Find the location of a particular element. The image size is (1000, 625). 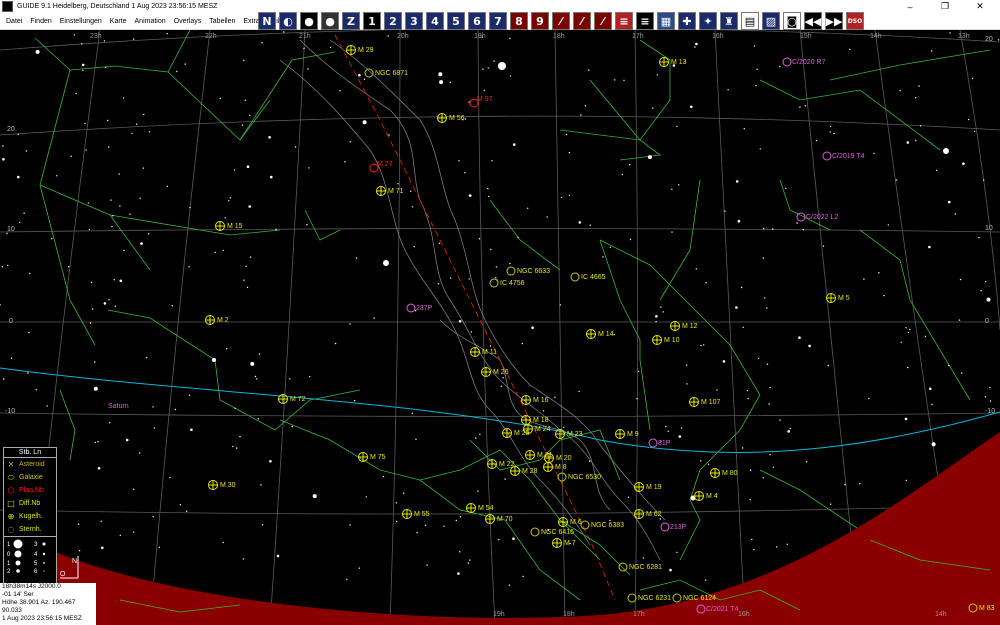

document-icon: ▤ is located at coordinates (750, 21).